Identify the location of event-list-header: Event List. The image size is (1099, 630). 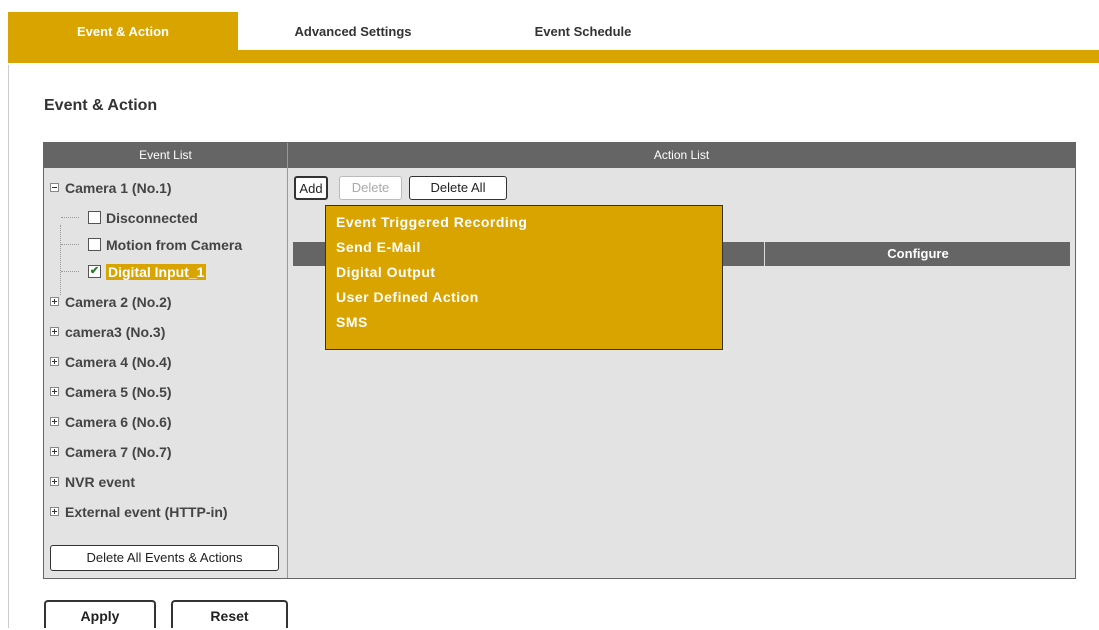
(165, 155).